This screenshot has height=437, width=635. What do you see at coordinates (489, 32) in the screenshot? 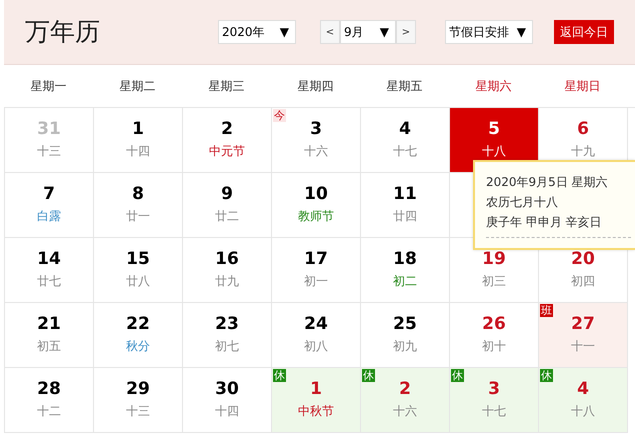
I see `holiday-select: 节假日安排 ▼` at bounding box center [489, 32].